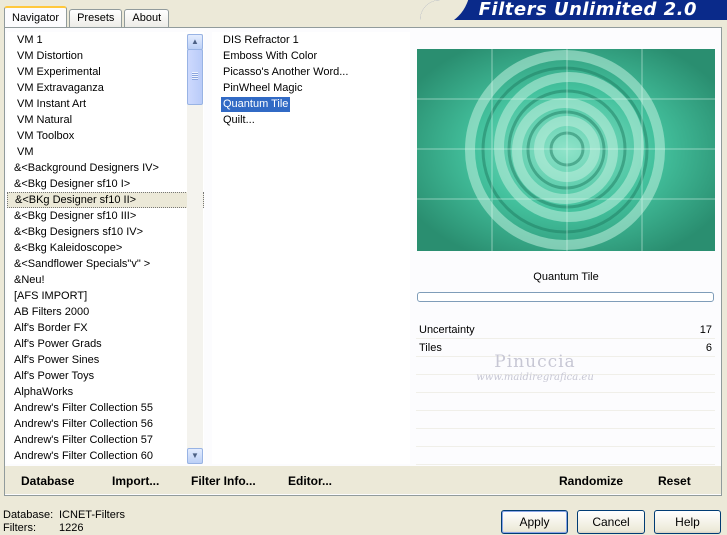  What do you see at coordinates (565, 297) in the screenshot?
I see `progress-bar` at bounding box center [565, 297].